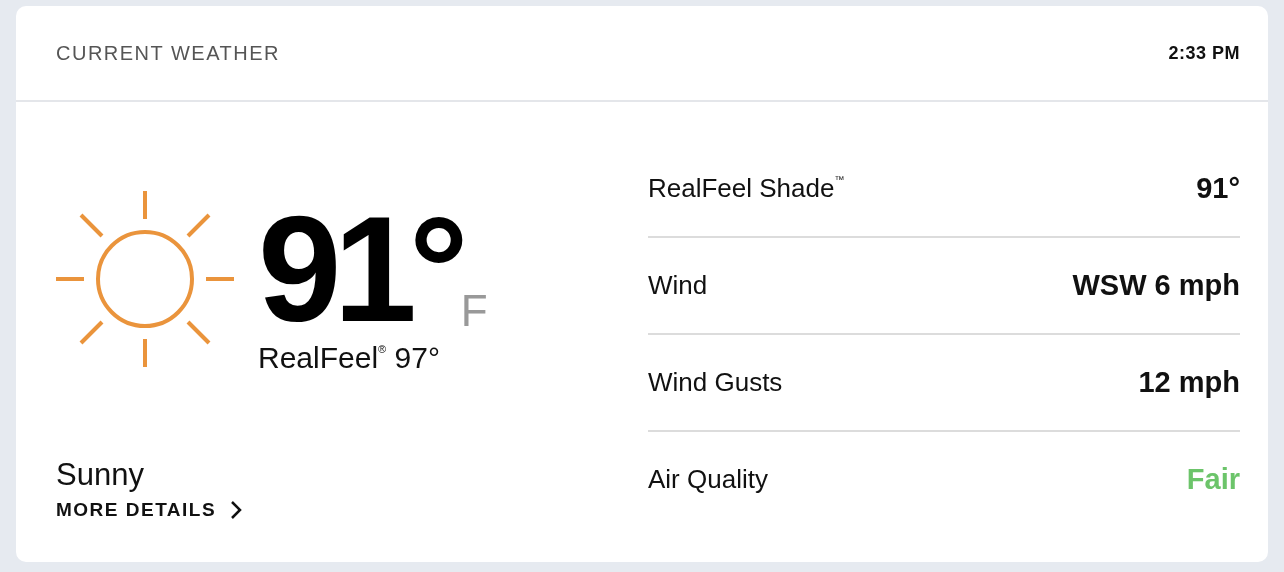  I want to click on detail-label: Air Quality, so click(708, 479).